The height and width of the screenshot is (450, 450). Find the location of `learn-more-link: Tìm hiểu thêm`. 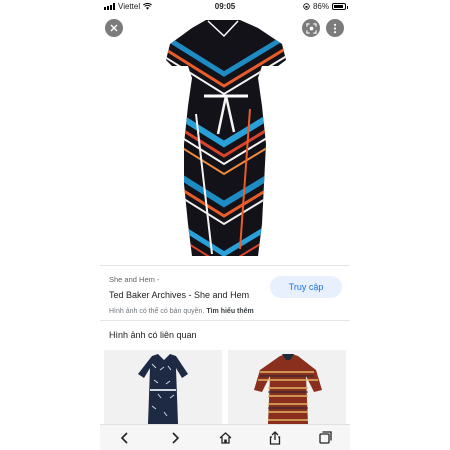

learn-more-link: Tìm hiểu thêm is located at coordinates (229, 311).